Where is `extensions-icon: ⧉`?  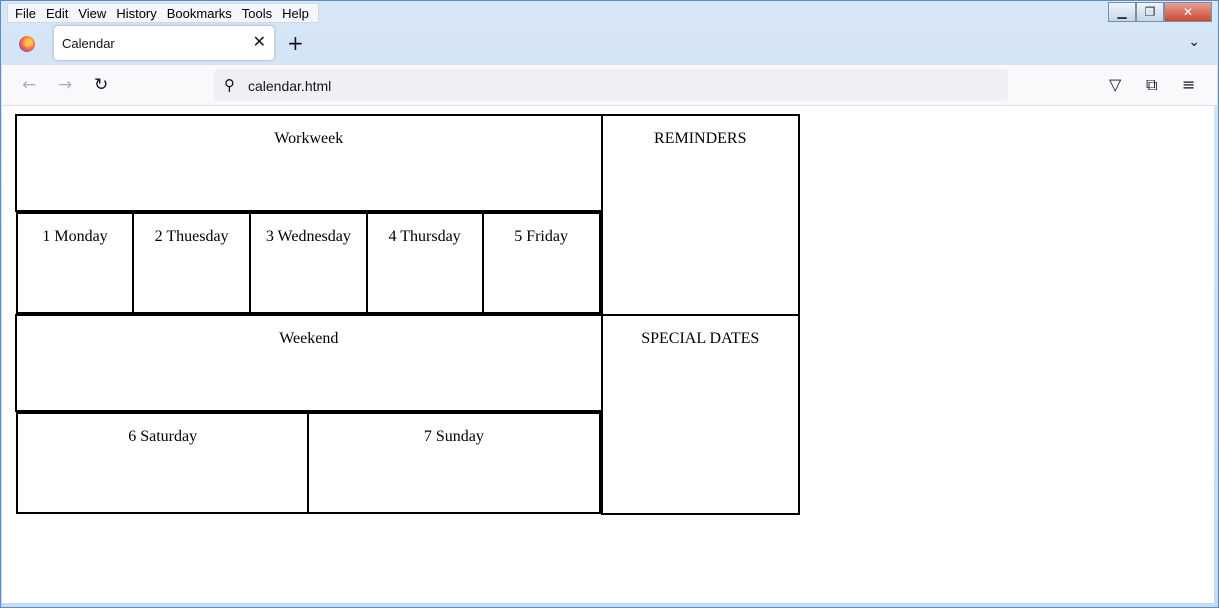 extensions-icon: ⧉ is located at coordinates (1151, 85).